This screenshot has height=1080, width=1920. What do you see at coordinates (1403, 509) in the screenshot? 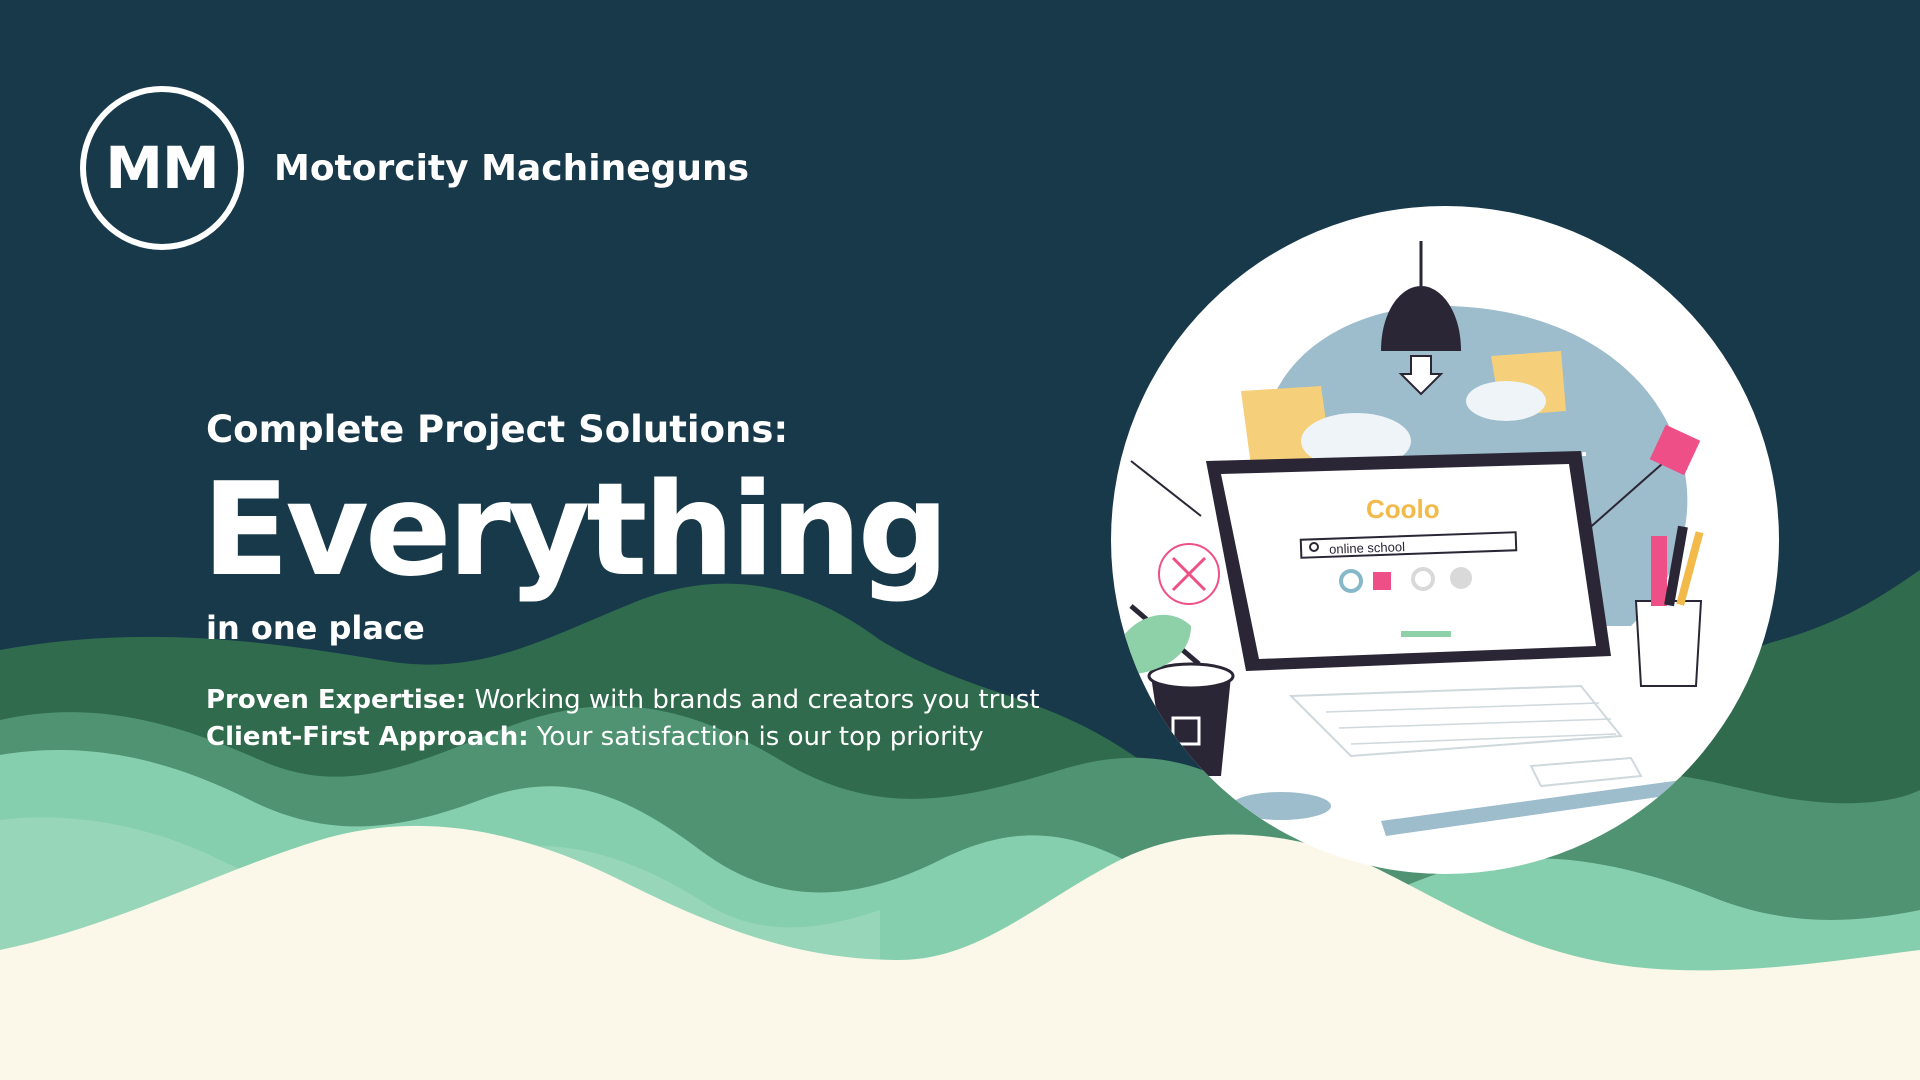
I see `search-engine-logo: Coolo` at bounding box center [1403, 509].